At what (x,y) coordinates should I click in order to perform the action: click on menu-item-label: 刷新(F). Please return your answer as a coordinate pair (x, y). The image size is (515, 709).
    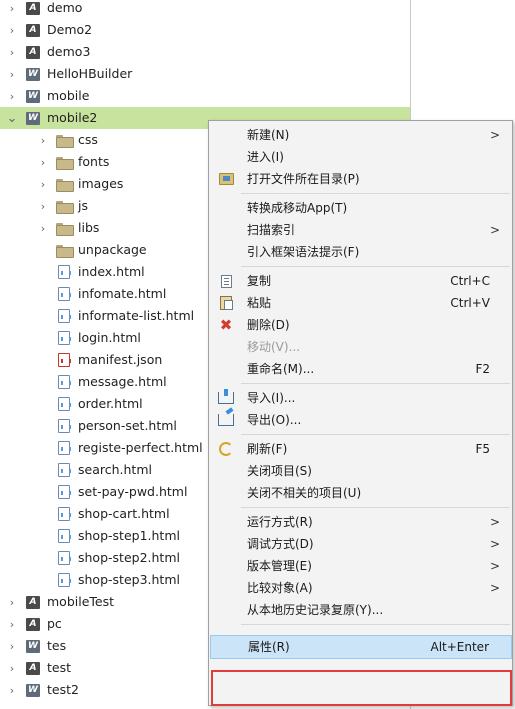
    Looking at the image, I should click on (267, 449).